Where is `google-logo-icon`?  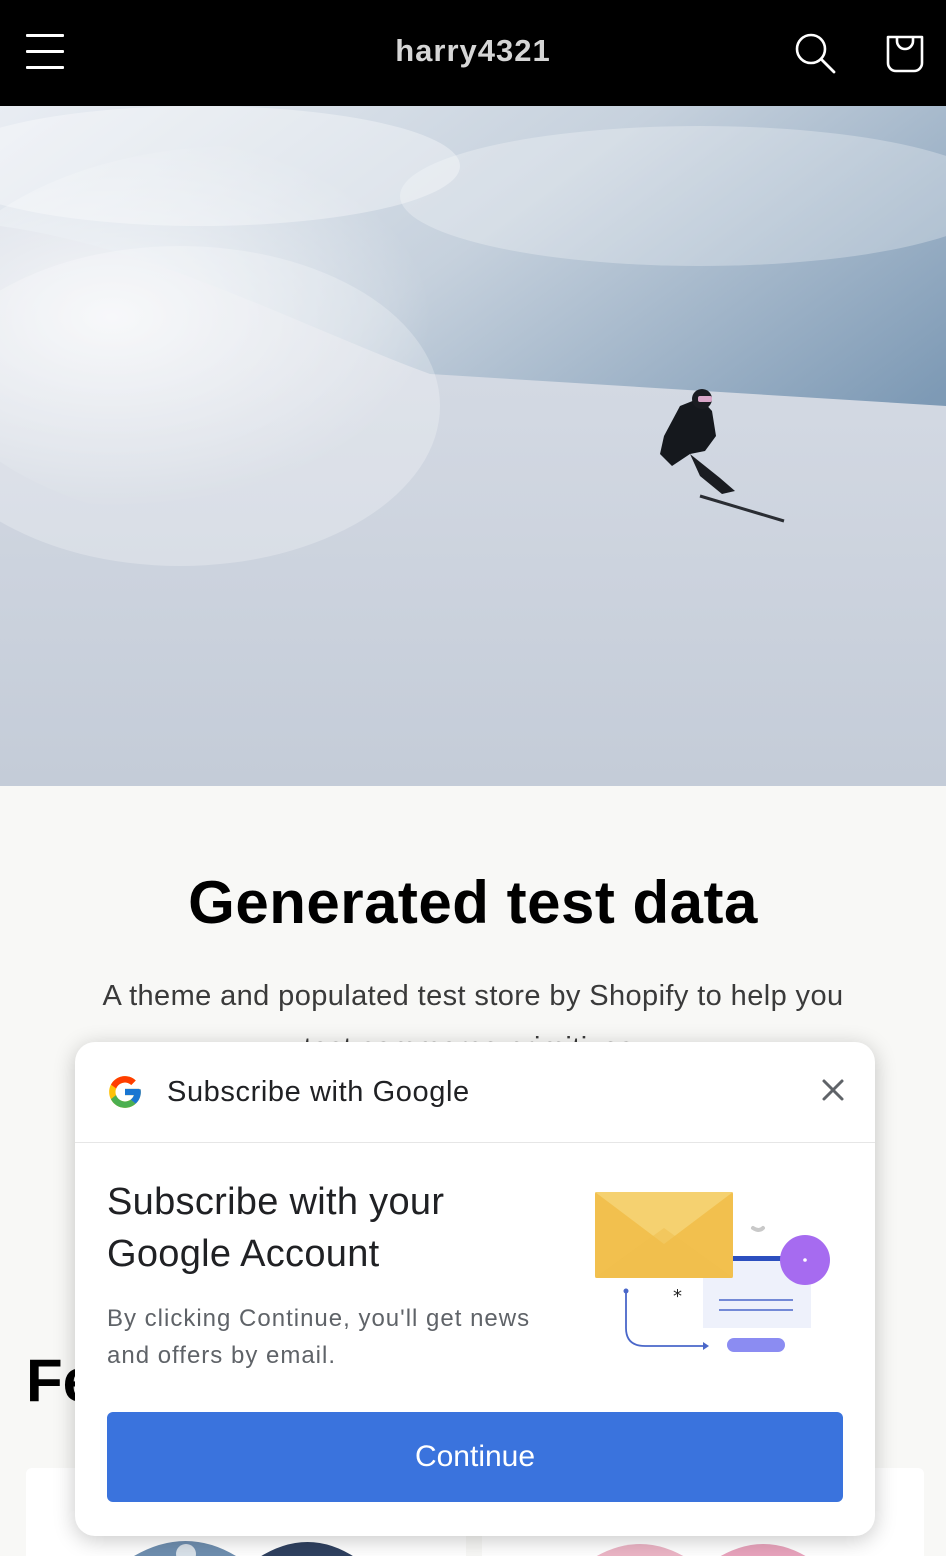
google-logo-icon is located at coordinates (125, 1092).